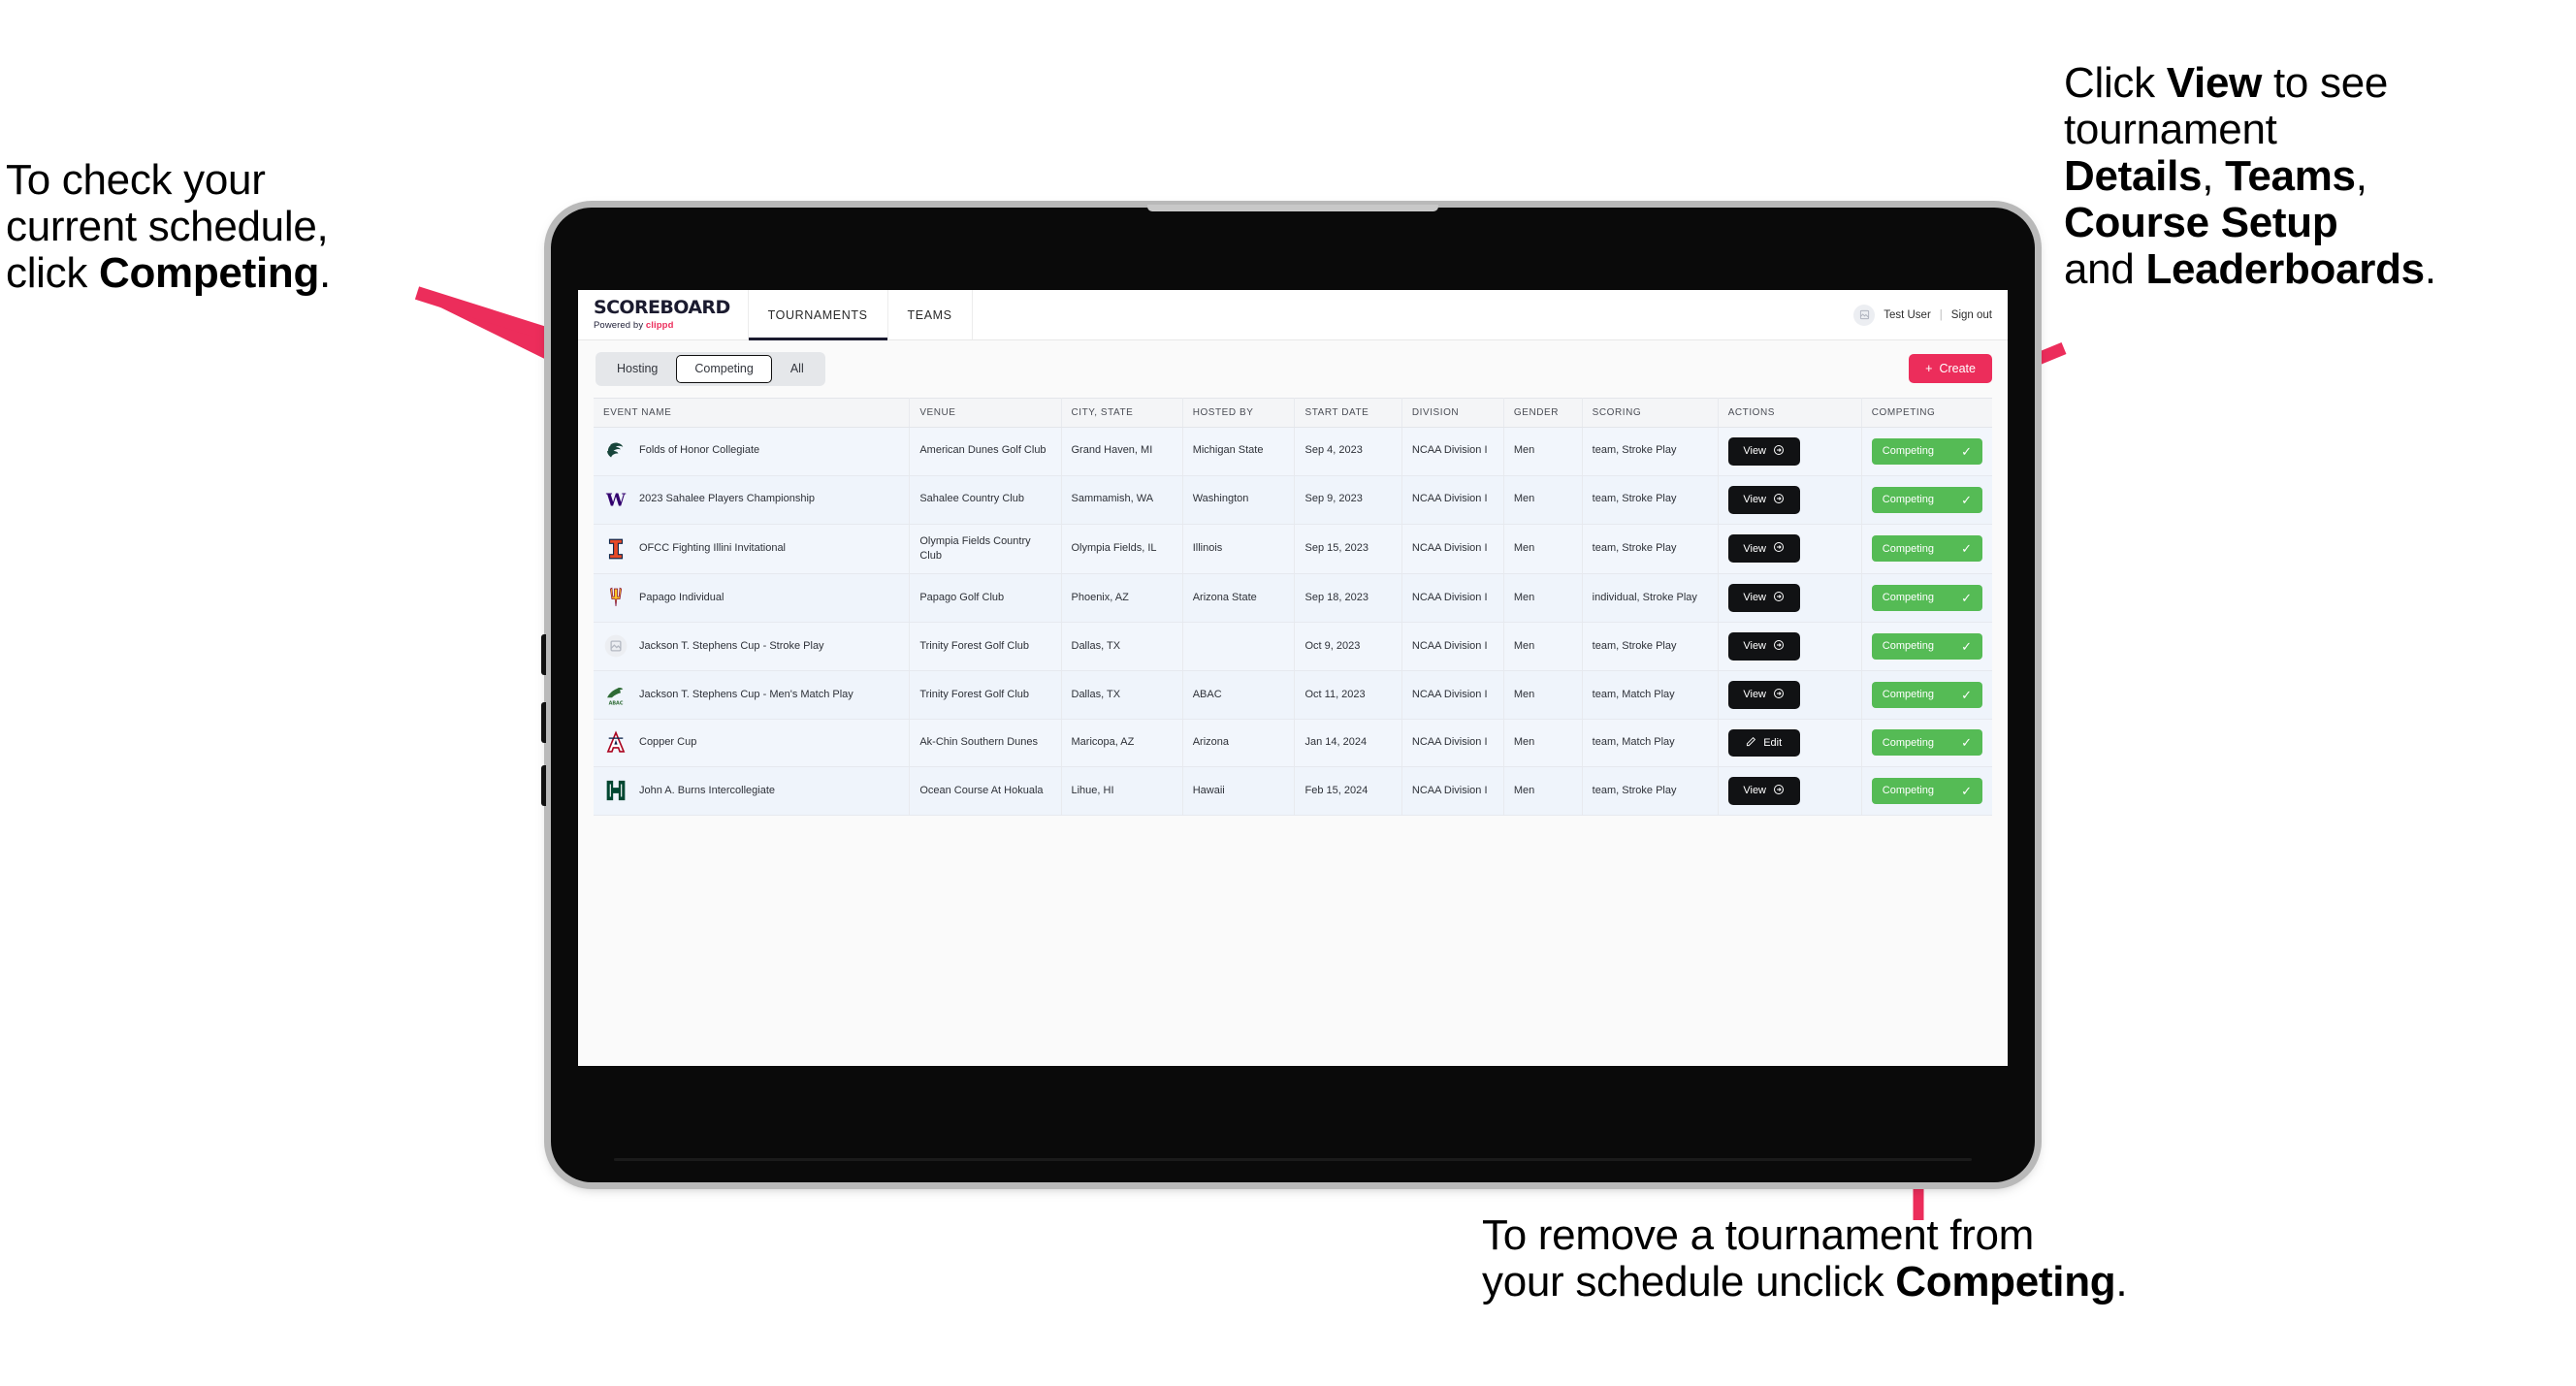 This screenshot has height=1386, width=2576. Describe the element at coordinates (1929, 369) in the screenshot. I see `plus-icon: +` at that location.